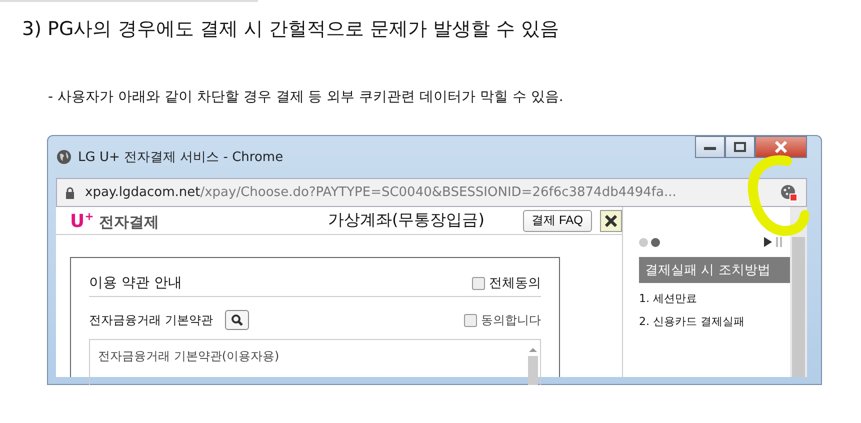  Describe the element at coordinates (407, 220) in the screenshot. I see `page-title: 가상계좌(무통장입금)` at that location.